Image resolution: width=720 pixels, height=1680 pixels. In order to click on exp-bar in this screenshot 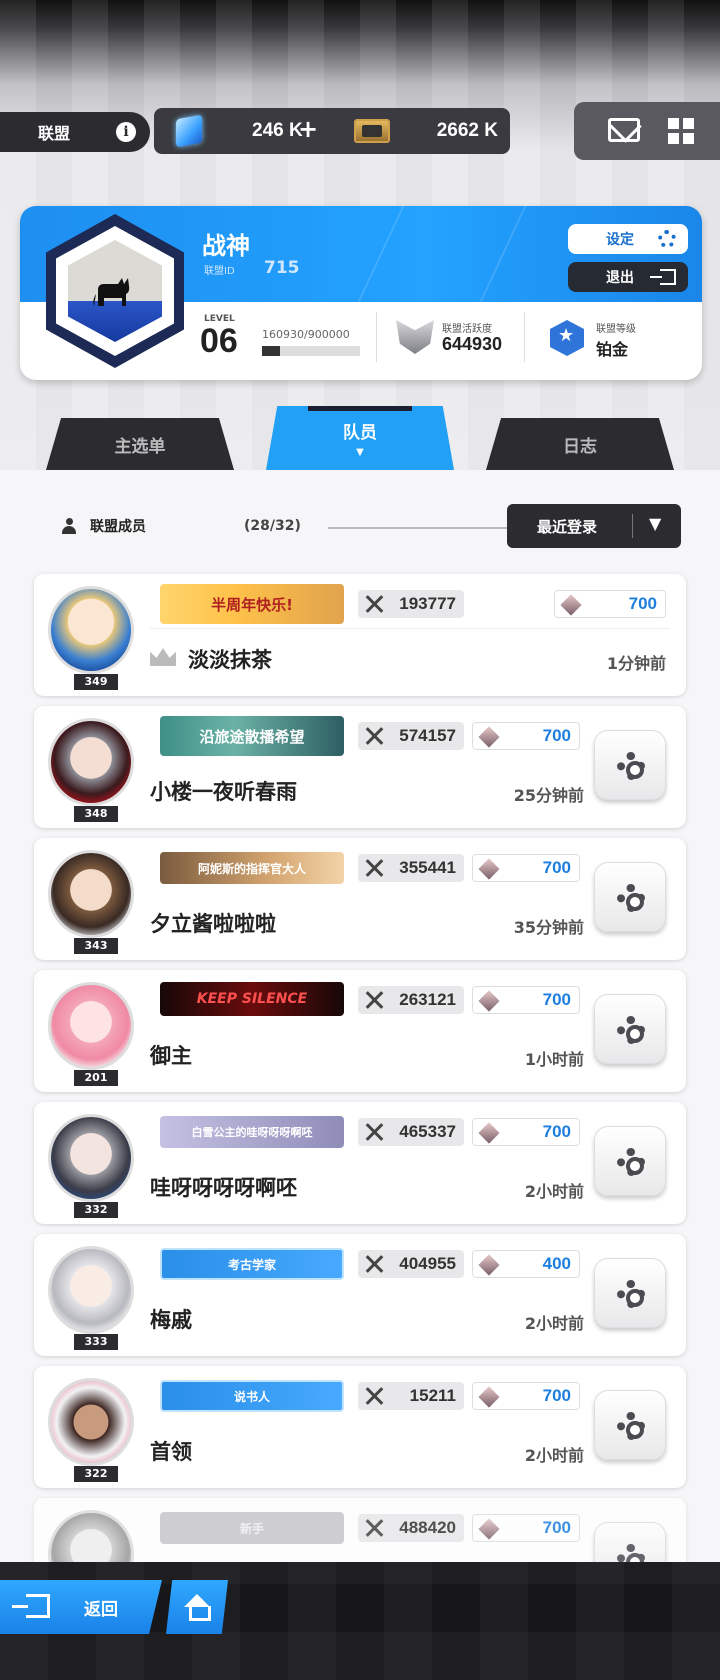, I will do `click(311, 351)`.